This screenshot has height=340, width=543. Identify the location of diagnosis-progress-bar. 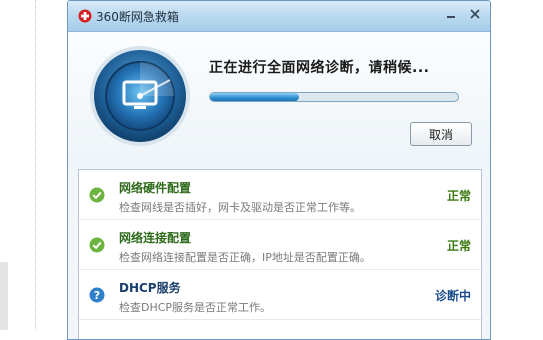
(334, 97).